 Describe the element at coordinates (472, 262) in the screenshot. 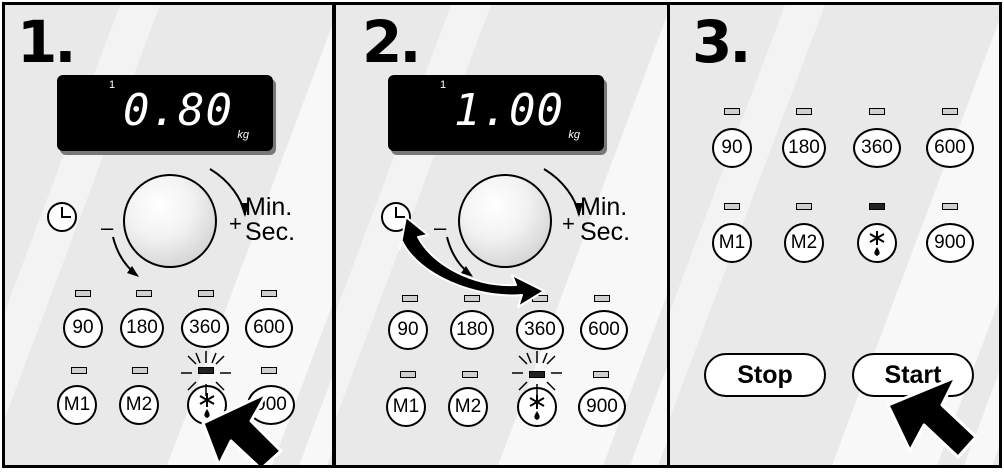

I see `turn-dial-arrow` at that location.